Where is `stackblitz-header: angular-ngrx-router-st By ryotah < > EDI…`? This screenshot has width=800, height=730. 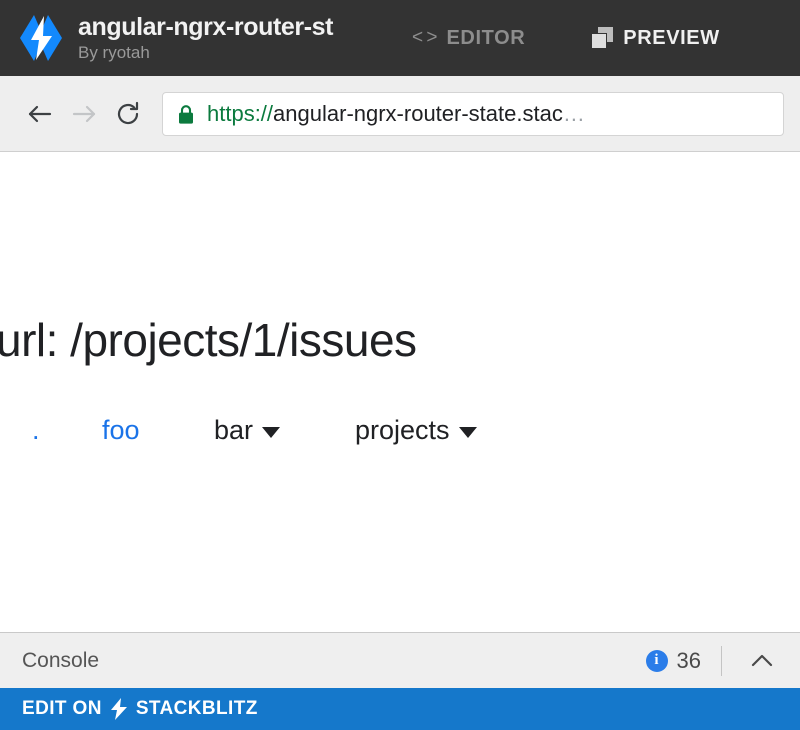
stackblitz-header: angular-ngrx-router-st By ryotah < > EDI… is located at coordinates (400, 38).